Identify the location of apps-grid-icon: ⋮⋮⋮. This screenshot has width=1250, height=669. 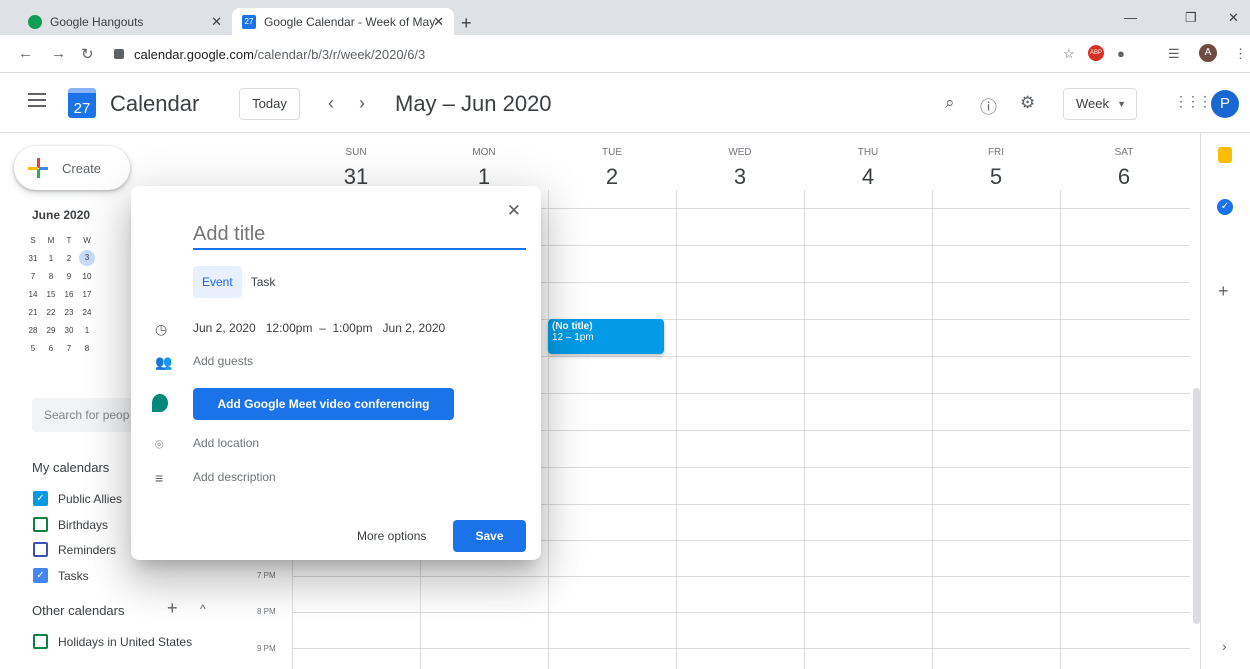
(1193, 101).